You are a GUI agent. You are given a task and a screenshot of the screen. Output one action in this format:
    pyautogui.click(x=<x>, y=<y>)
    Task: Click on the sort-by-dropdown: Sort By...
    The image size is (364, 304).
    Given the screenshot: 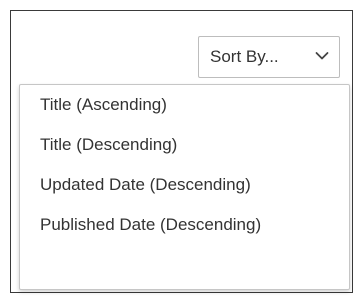 What is the action you would take?
    pyautogui.click(x=269, y=57)
    